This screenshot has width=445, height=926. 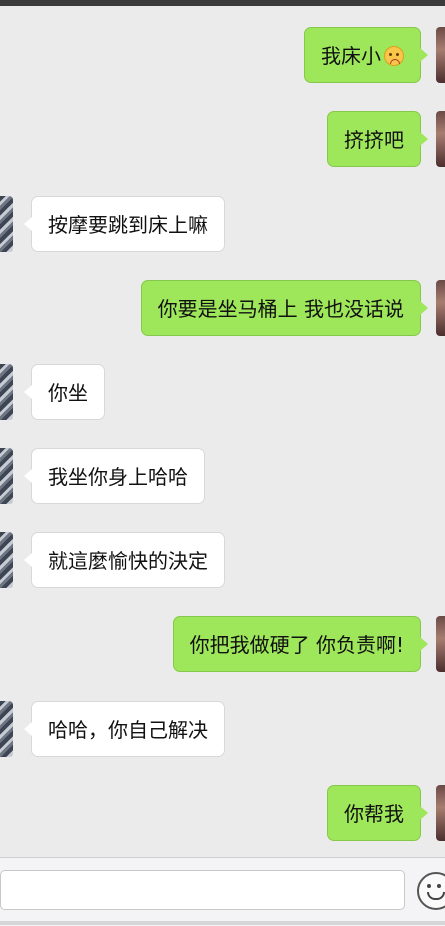 I want to click on message-bubble-outgoing: 挤挤吧, so click(x=377, y=139).